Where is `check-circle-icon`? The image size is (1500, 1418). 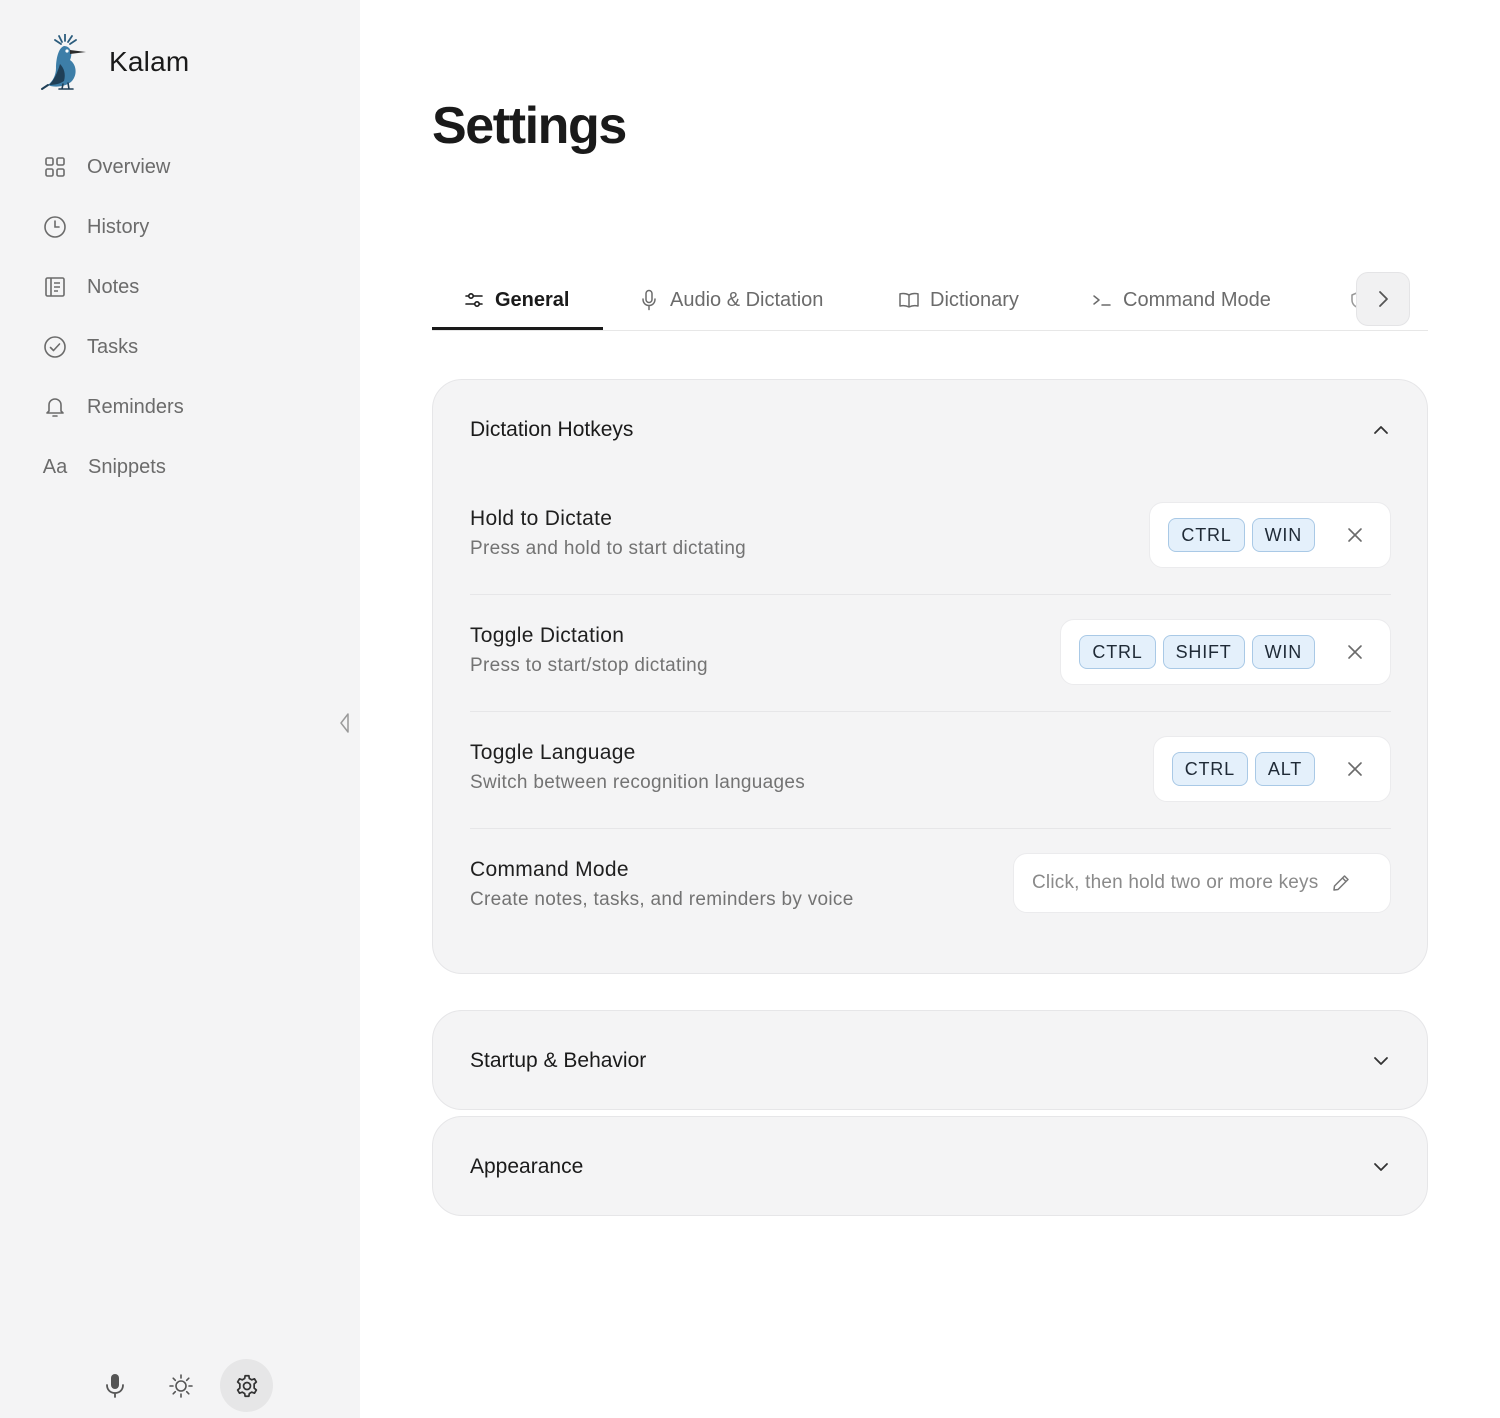 check-circle-icon is located at coordinates (55, 347).